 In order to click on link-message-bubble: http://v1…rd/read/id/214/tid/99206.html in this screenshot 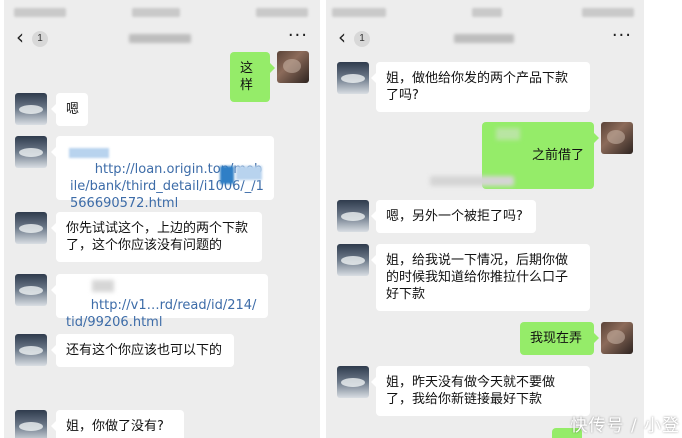, I will do `click(159, 302)`.